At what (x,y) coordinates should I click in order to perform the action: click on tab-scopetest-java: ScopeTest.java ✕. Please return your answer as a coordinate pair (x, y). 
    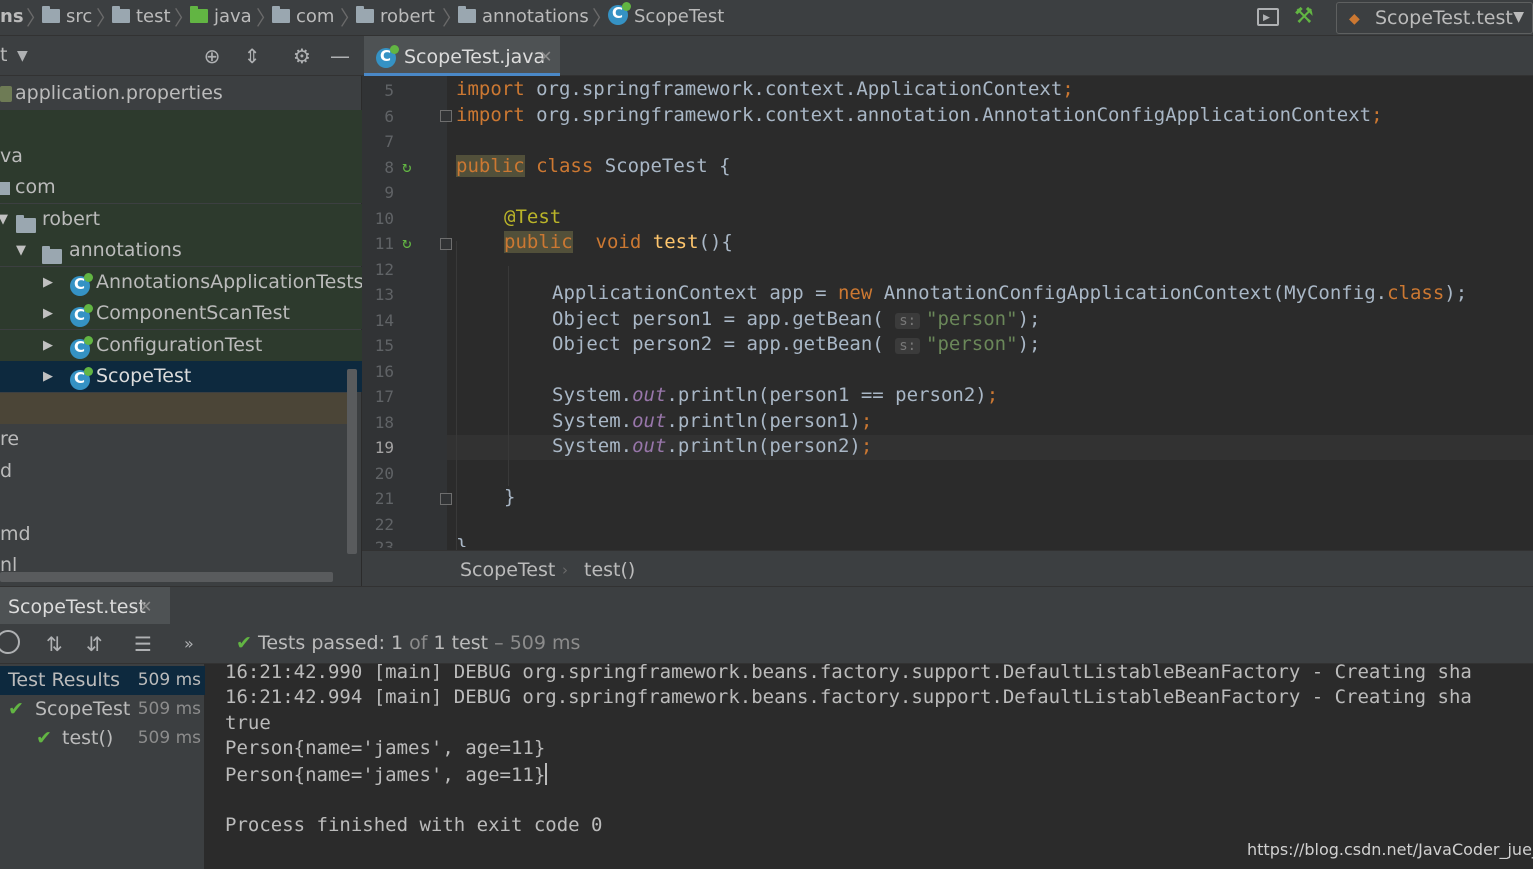
    Looking at the image, I should click on (462, 56).